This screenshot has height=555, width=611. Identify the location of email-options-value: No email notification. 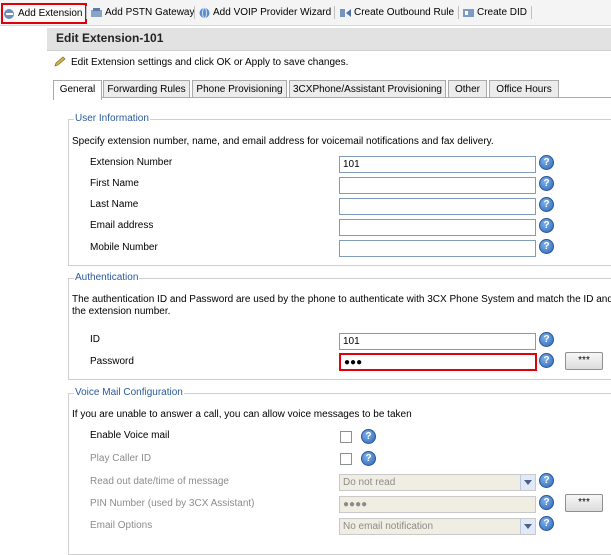
(388, 526).